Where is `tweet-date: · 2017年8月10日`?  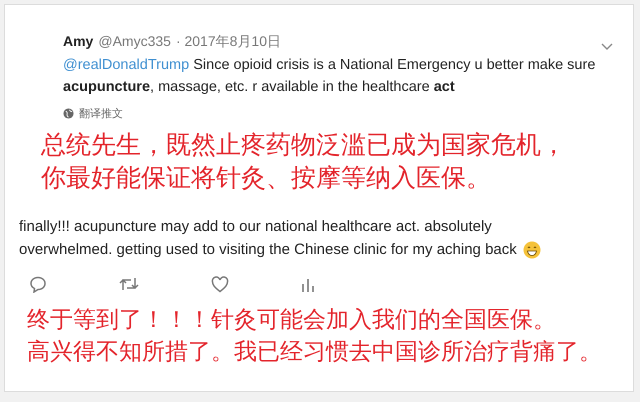 tweet-date: · 2017年8月10日 is located at coordinates (228, 42).